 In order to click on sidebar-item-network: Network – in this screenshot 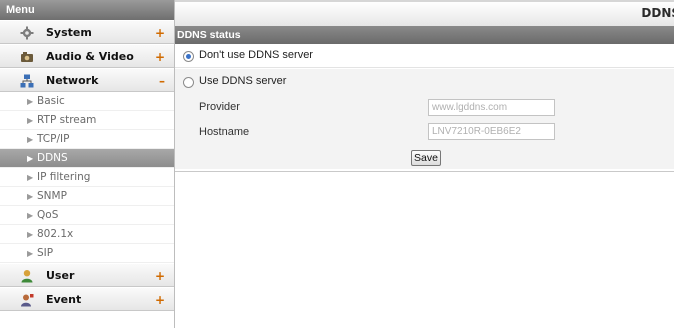, I will do `click(87, 80)`.